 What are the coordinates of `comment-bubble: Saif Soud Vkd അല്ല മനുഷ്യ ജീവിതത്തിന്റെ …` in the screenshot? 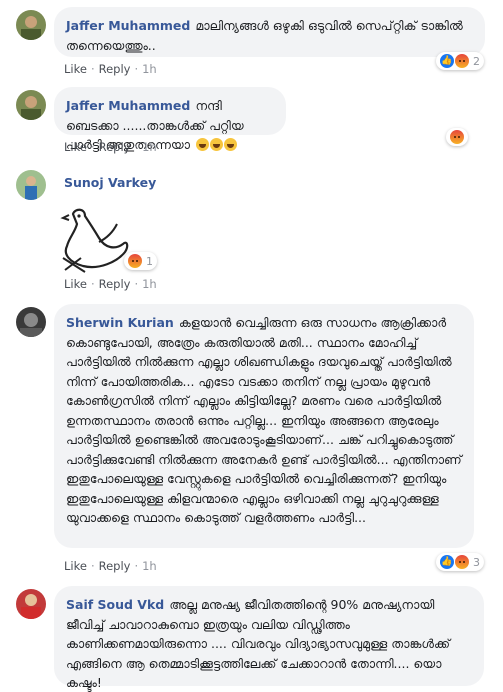 It's located at (269, 638).